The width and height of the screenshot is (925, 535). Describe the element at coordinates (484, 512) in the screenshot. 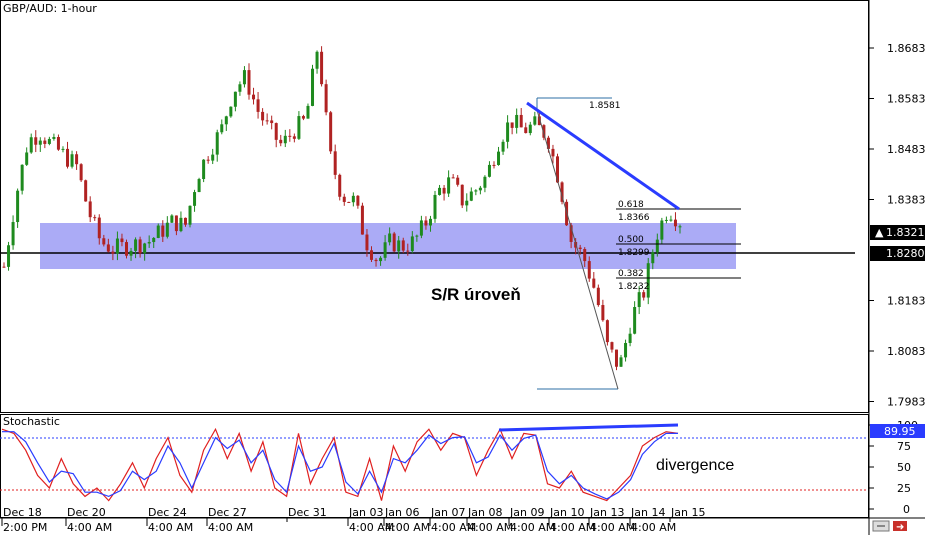

I see `time-tick-label: Jan 08` at that location.